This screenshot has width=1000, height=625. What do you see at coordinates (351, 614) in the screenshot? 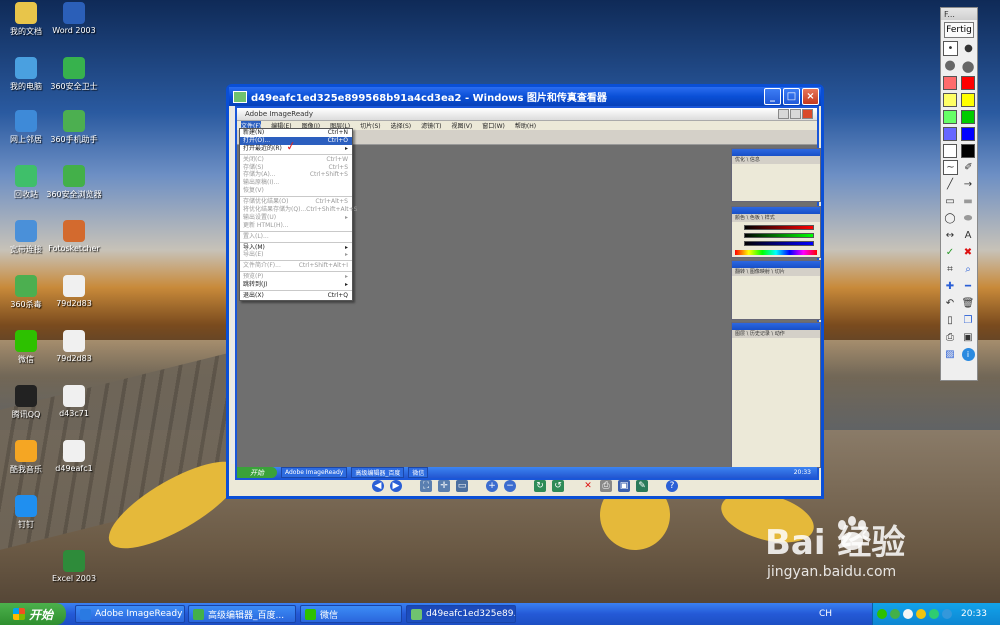
I see `taskbar-button: 微信` at bounding box center [351, 614].